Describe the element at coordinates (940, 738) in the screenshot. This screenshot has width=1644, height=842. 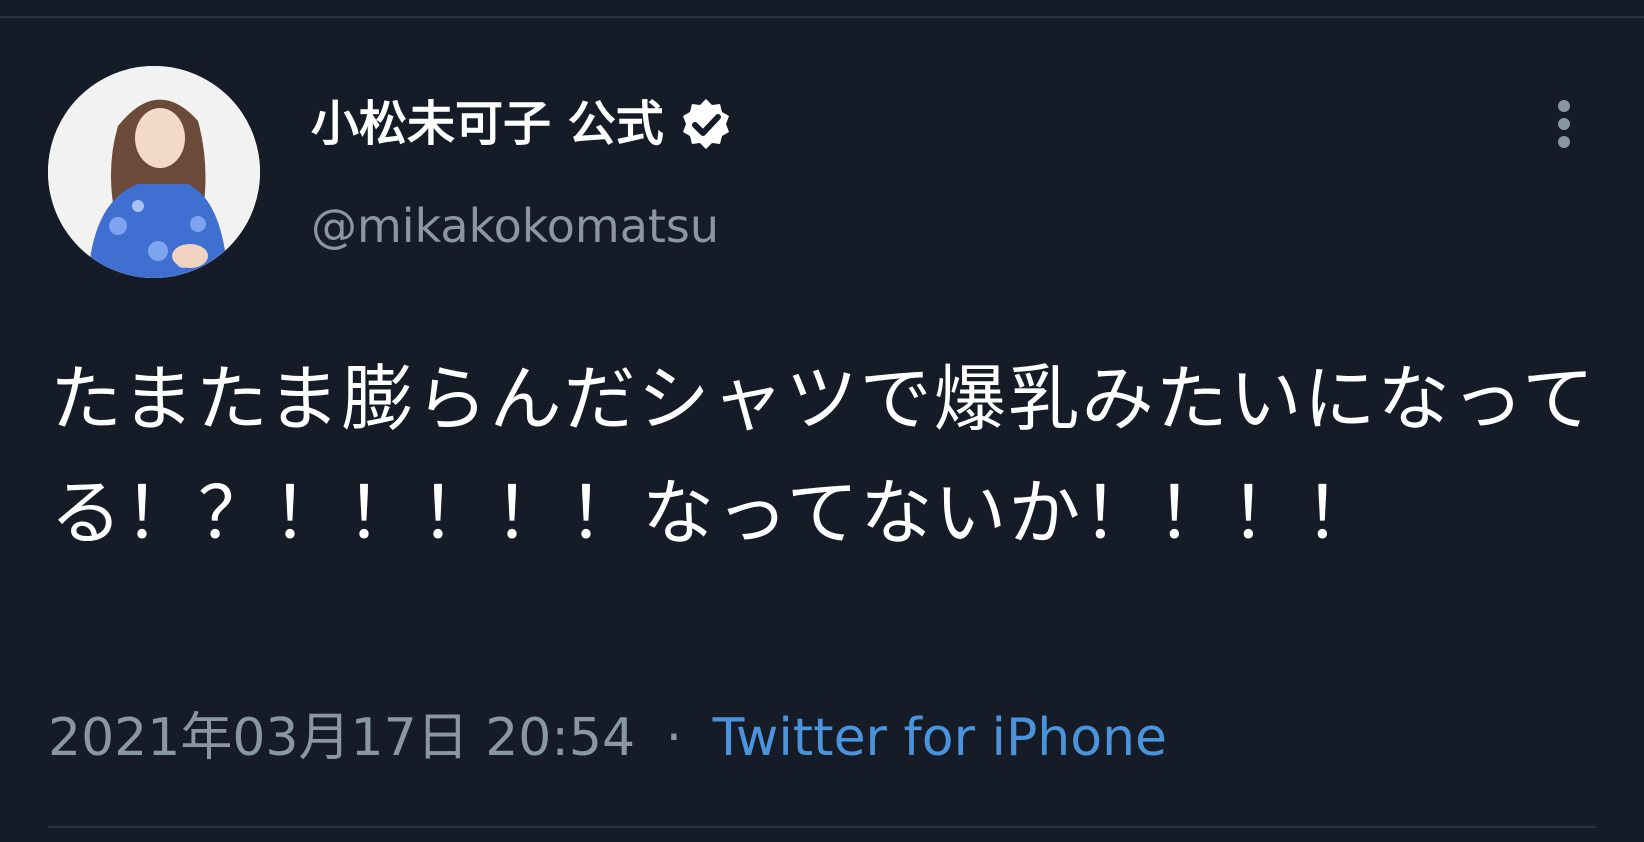
I see `tweet-source-link: Twitter for iPhone` at that location.